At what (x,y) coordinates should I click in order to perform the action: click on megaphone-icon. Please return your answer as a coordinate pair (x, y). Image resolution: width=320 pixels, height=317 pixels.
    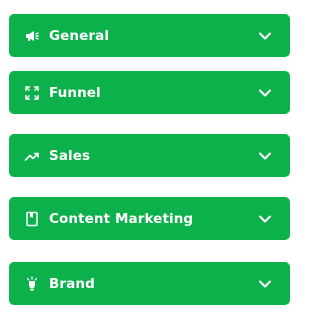
    Looking at the image, I should click on (32, 36).